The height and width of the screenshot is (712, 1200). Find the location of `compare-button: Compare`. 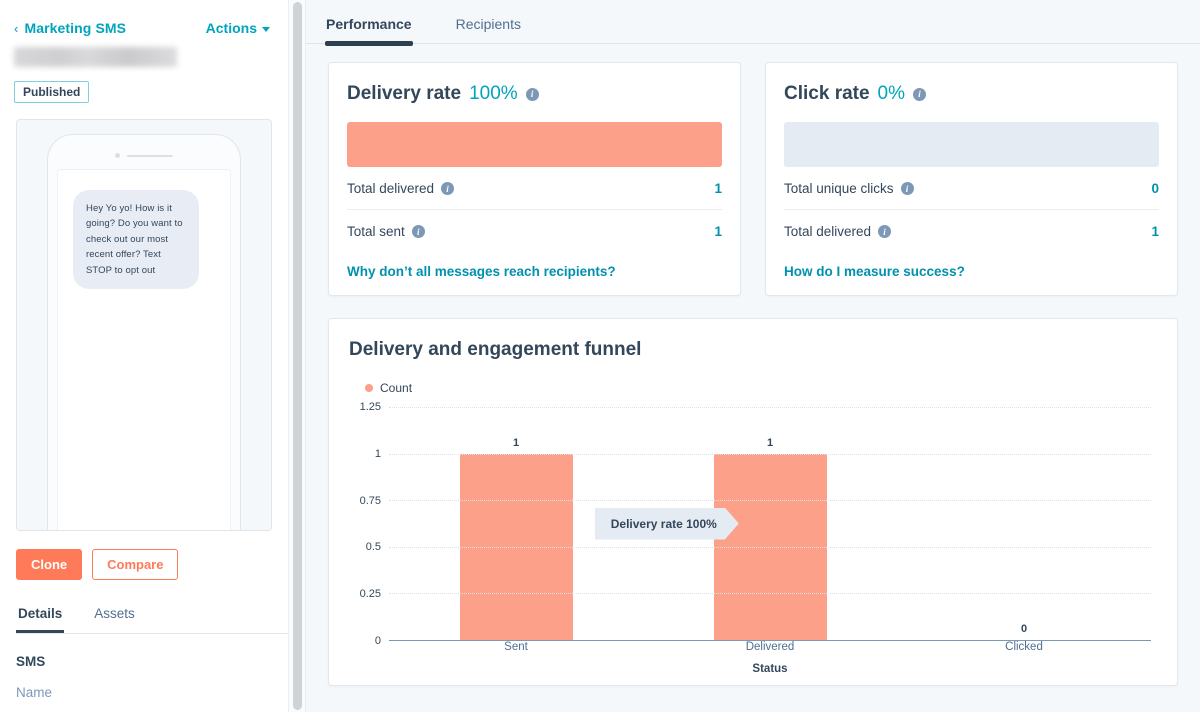

compare-button: Compare is located at coordinates (135, 564).